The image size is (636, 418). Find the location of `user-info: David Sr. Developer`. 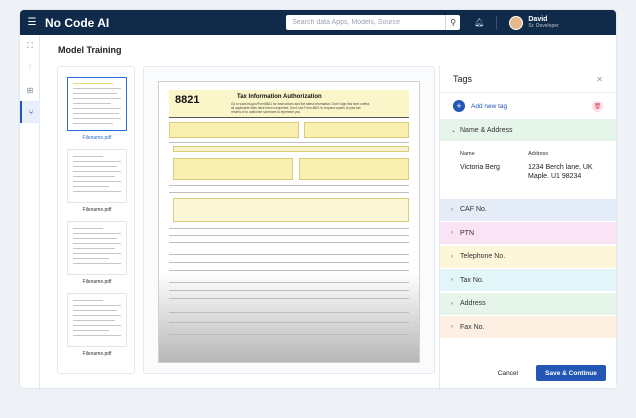

user-info: David Sr. Developer is located at coordinates (543, 23).